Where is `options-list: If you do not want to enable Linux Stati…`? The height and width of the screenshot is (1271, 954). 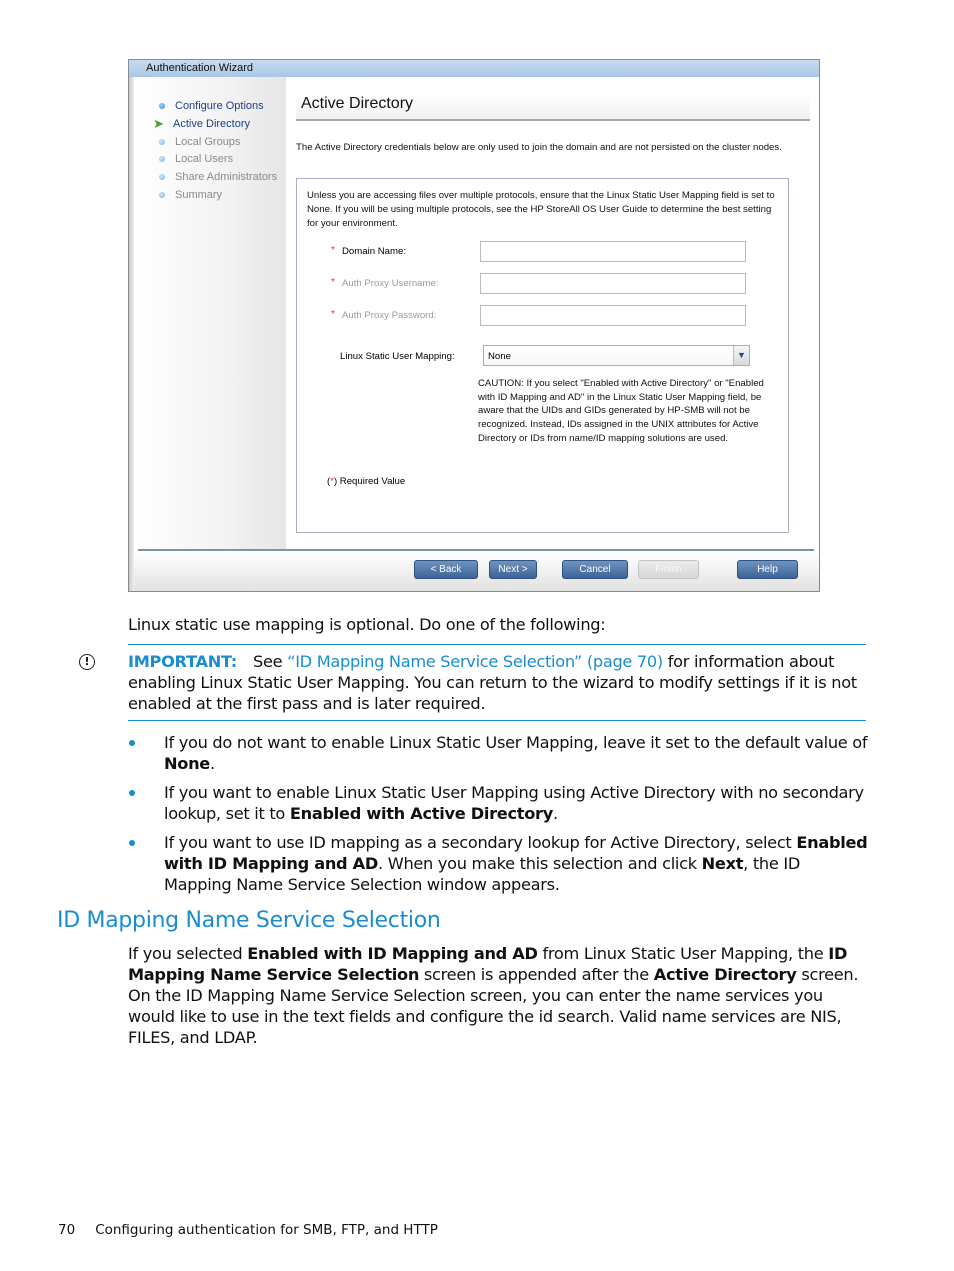
options-list: If you do not want to enable Linux Stati… is located at coordinates (499, 817).